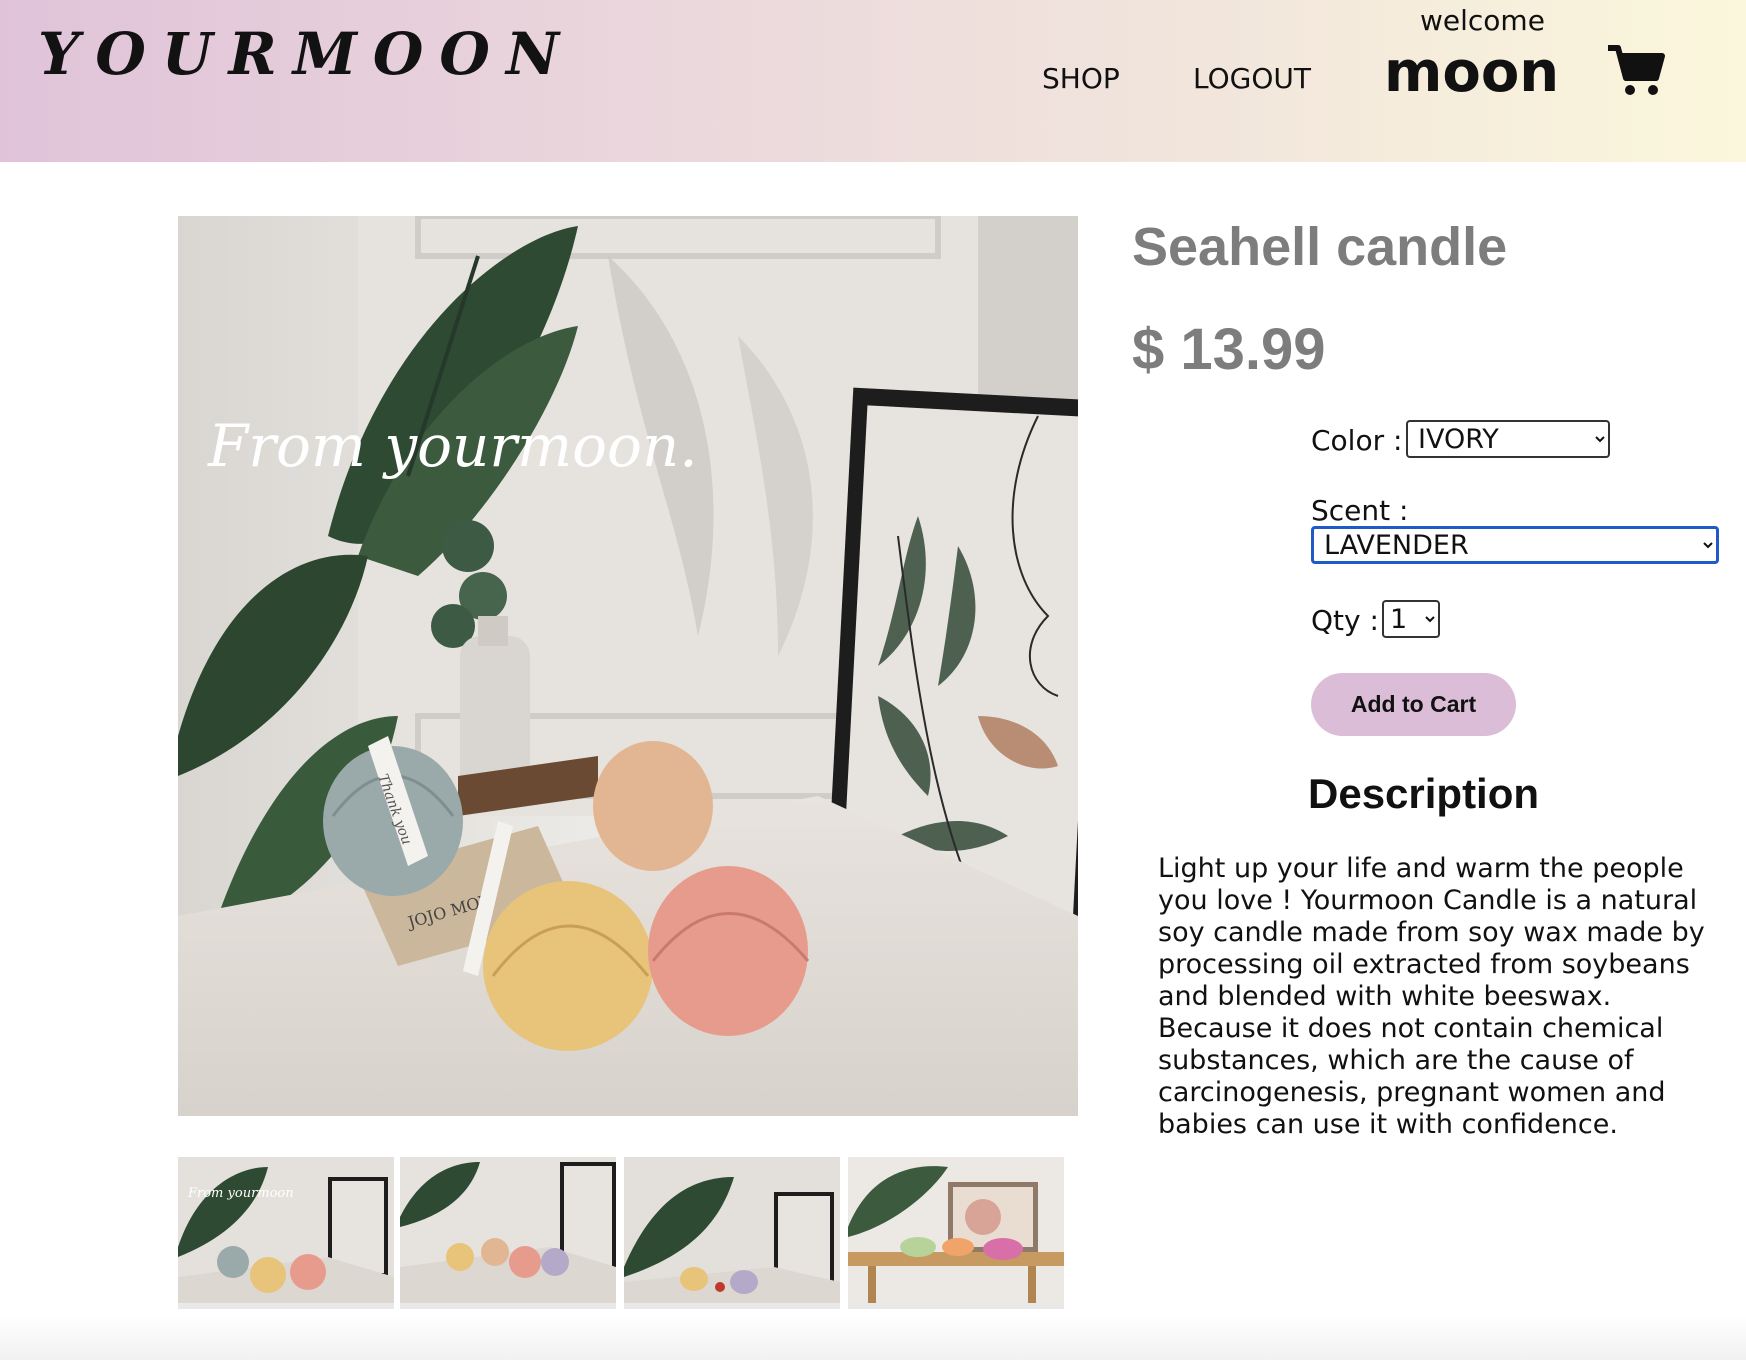 The width and height of the screenshot is (1746, 1360). What do you see at coordinates (1482, 20) in the screenshot?
I see `welcome-text: welcome` at bounding box center [1482, 20].